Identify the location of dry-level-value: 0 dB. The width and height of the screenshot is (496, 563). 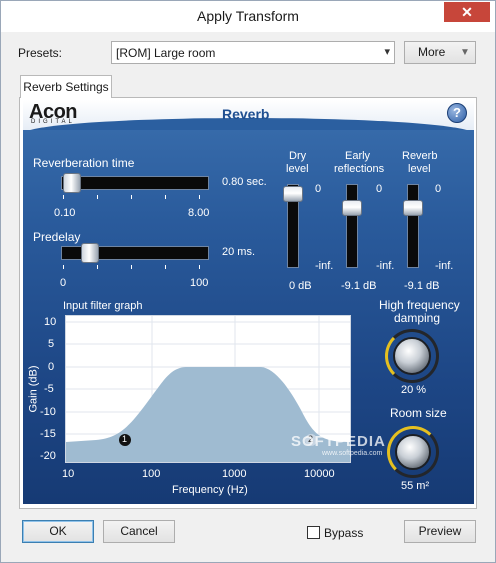
(300, 286).